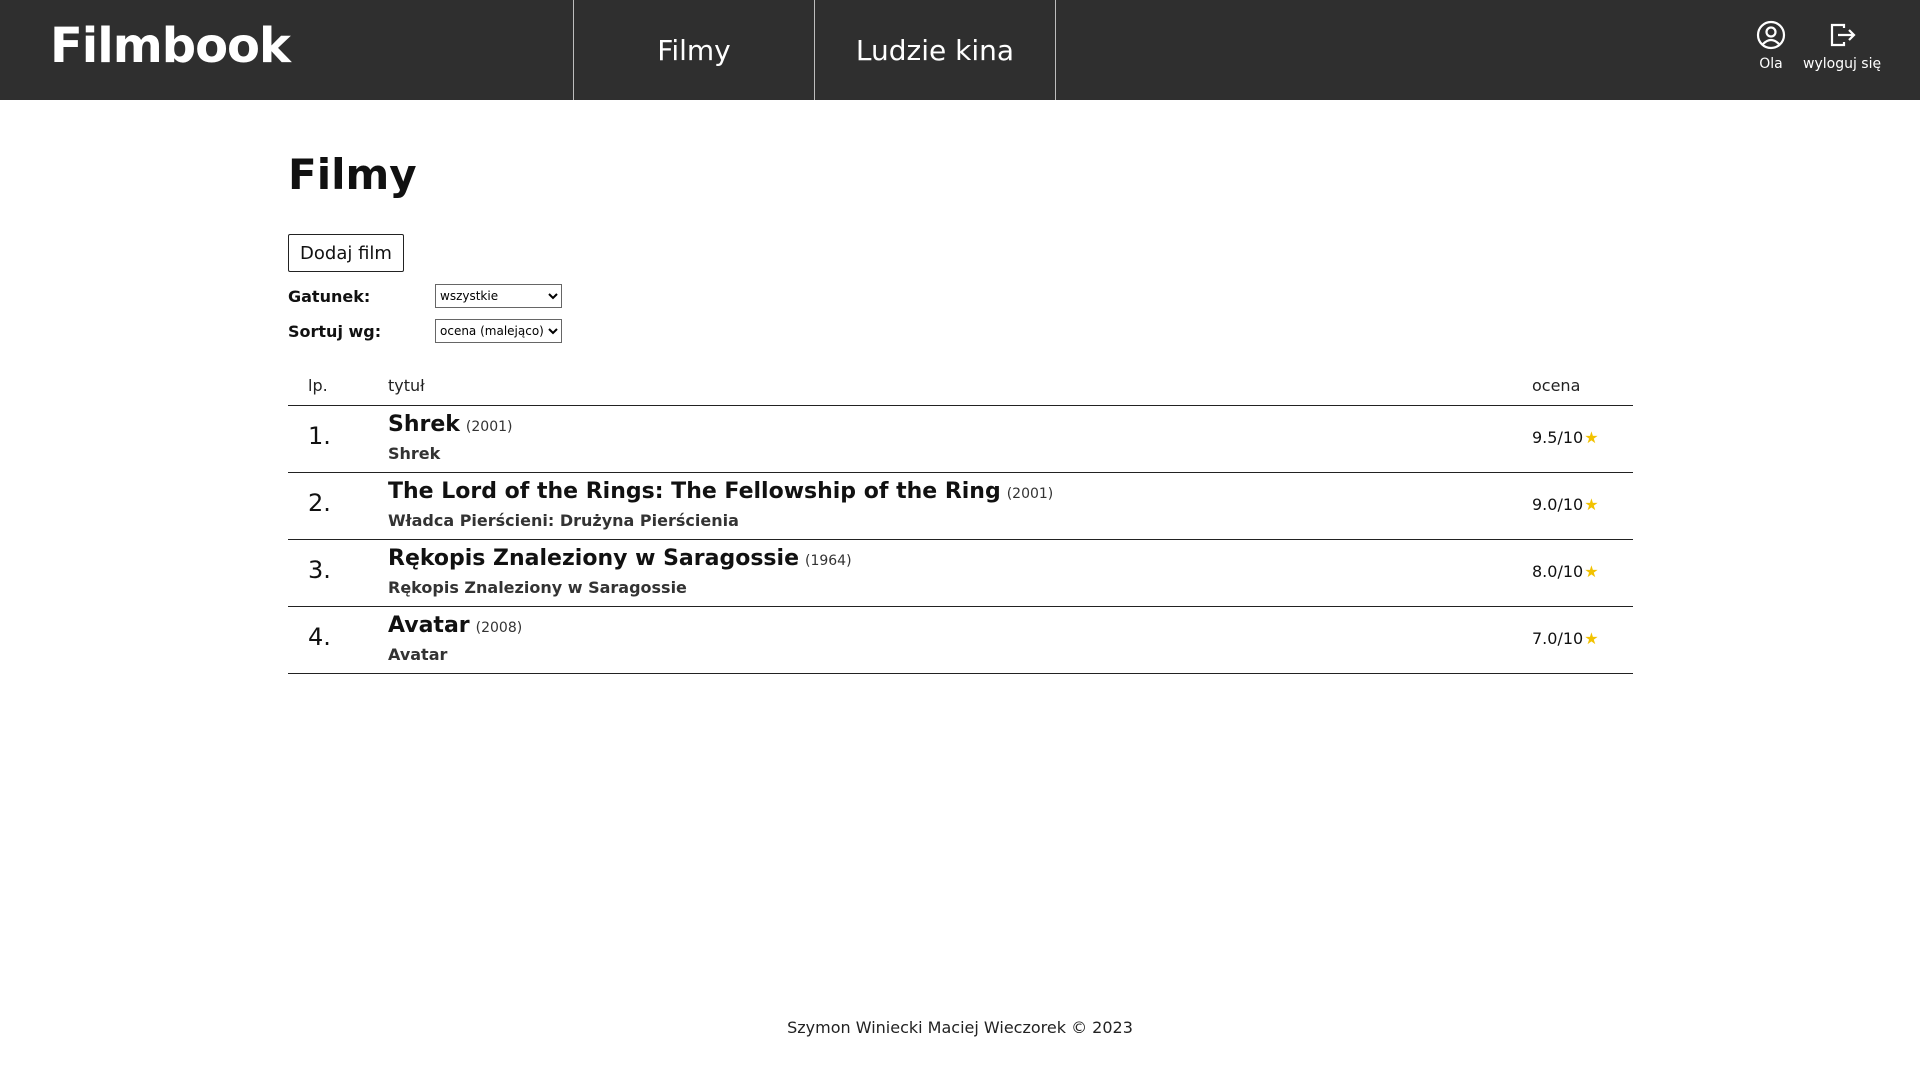 This screenshot has height=1080, width=1920. What do you see at coordinates (960, 1027) in the screenshot?
I see `footer: Szymon Winiecki Maciej Wieczorek © 2023` at bounding box center [960, 1027].